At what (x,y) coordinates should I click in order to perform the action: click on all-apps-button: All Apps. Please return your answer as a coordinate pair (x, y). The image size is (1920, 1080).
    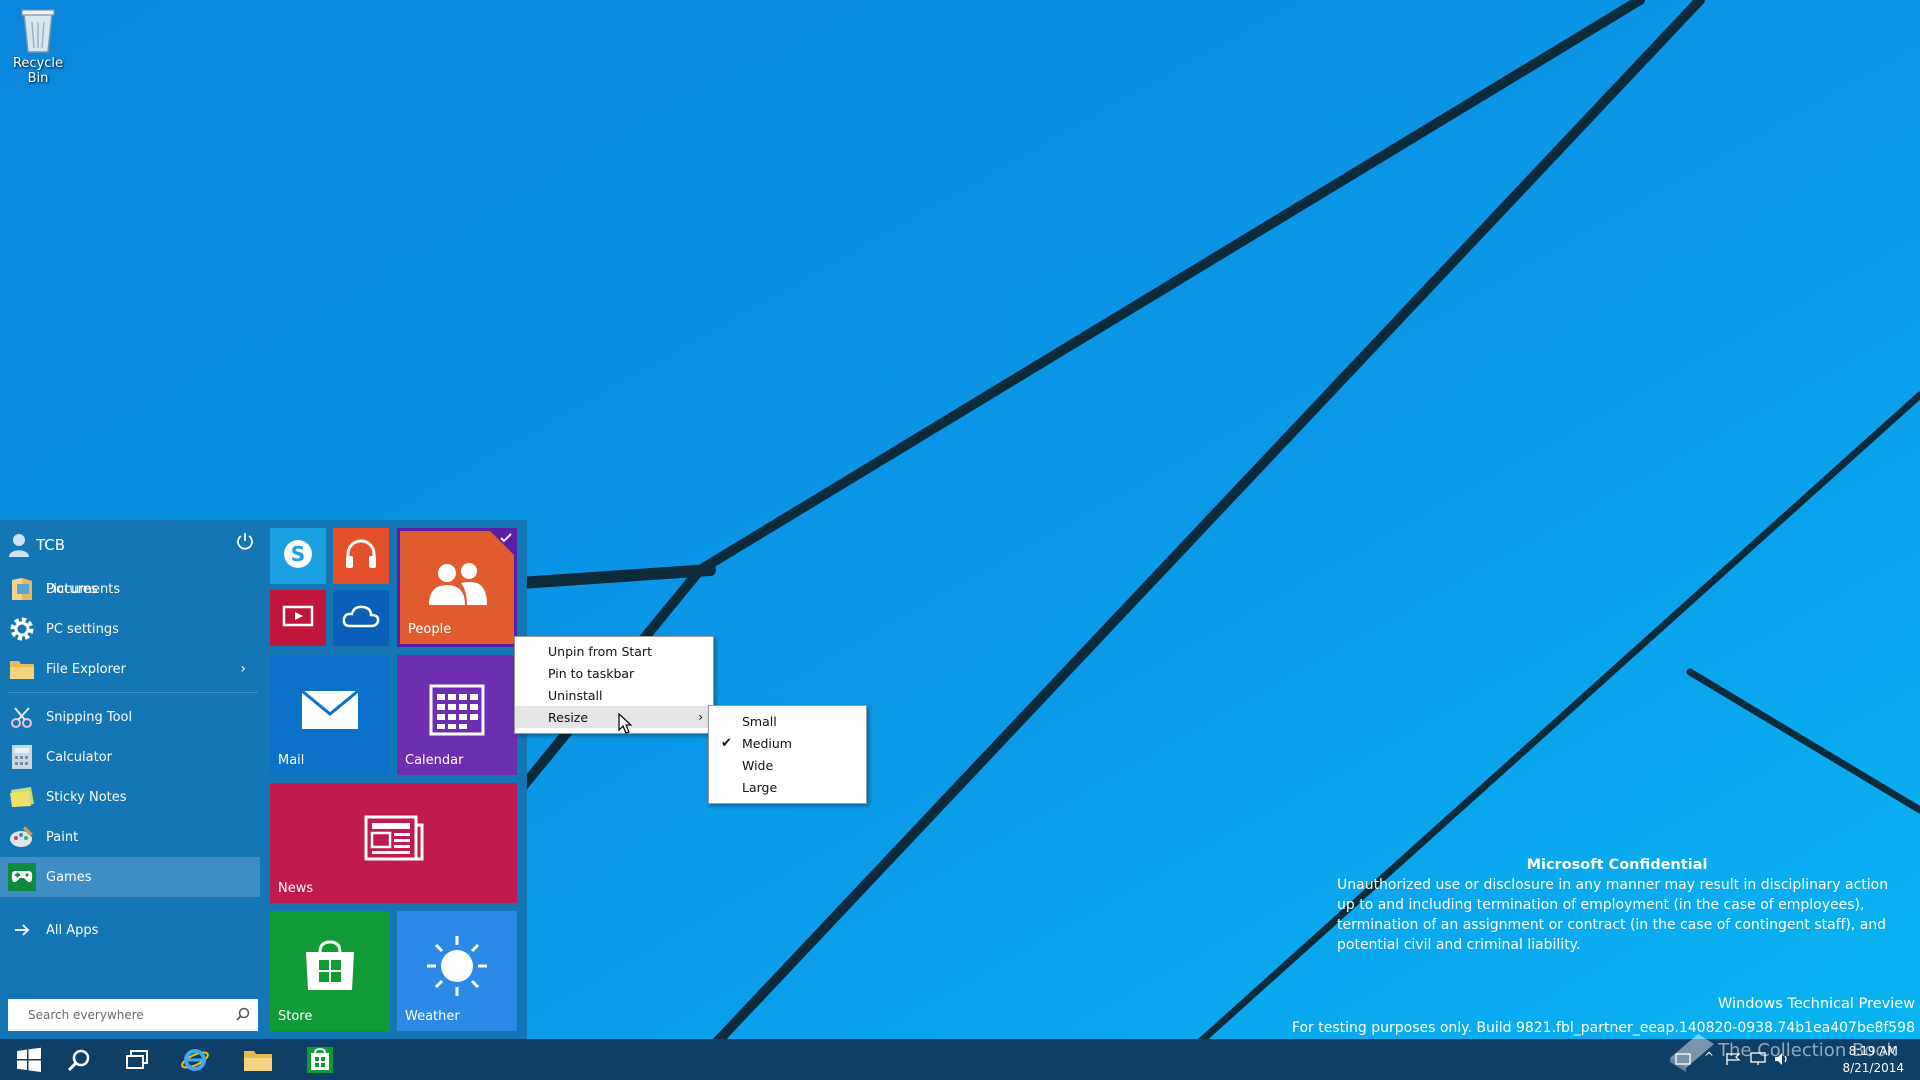
    Looking at the image, I should click on (130, 930).